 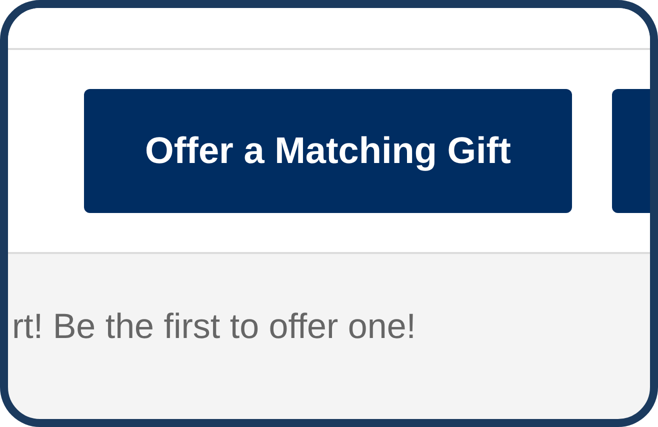 I want to click on partial-button, so click(x=631, y=151).